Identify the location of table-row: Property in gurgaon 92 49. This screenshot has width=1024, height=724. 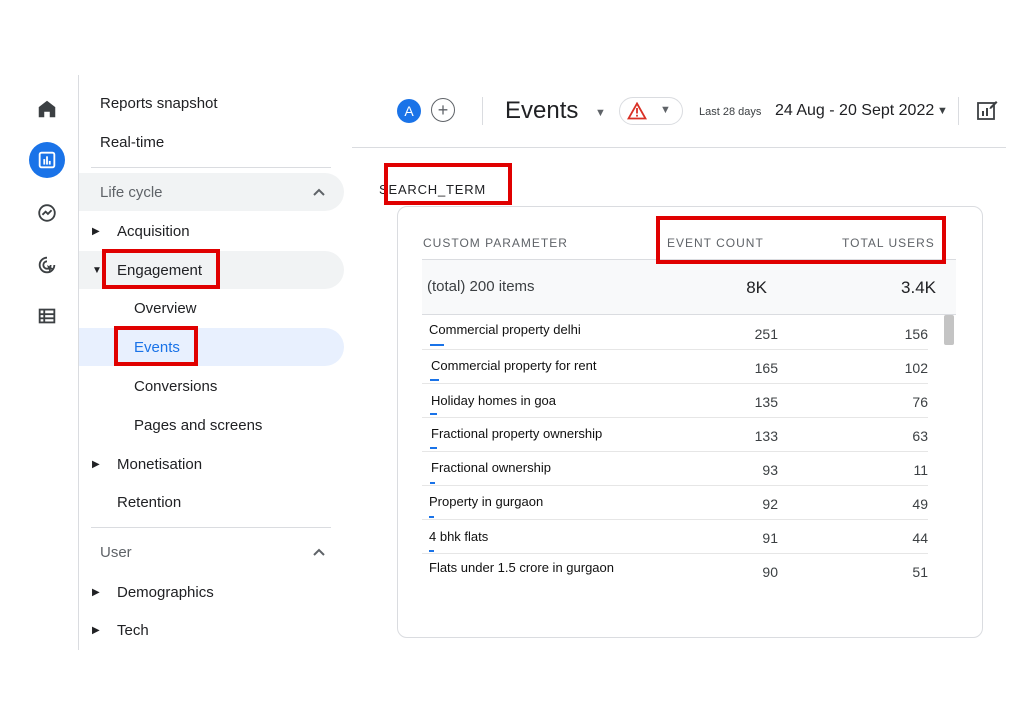
(675, 502).